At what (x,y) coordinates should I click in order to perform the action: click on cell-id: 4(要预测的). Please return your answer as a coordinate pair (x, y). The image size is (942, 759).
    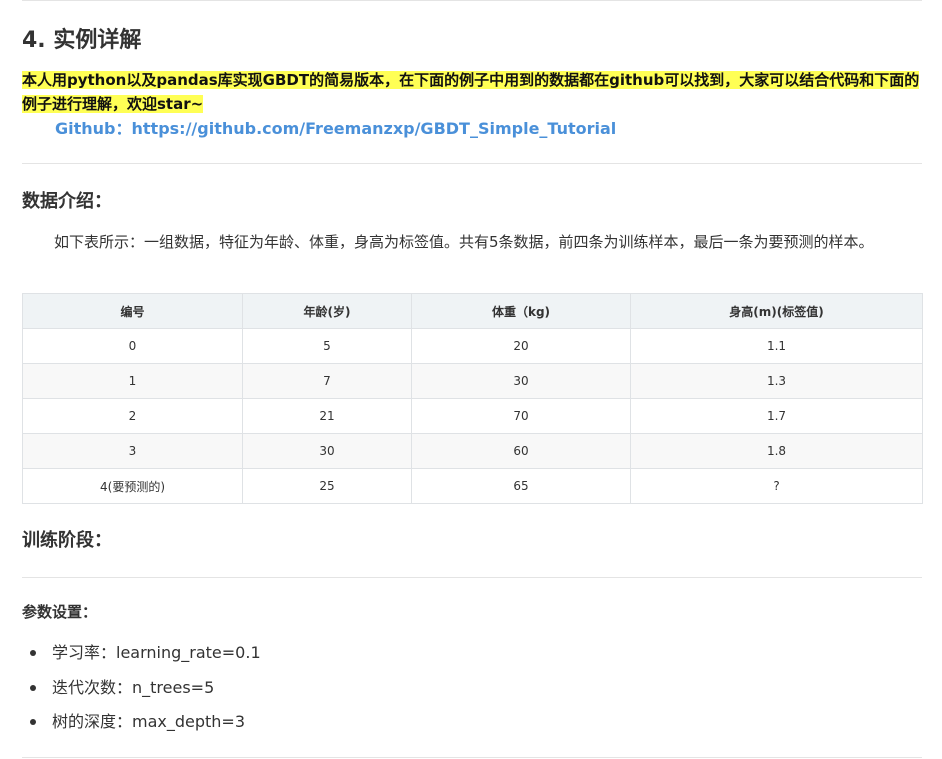
    Looking at the image, I should click on (132, 486).